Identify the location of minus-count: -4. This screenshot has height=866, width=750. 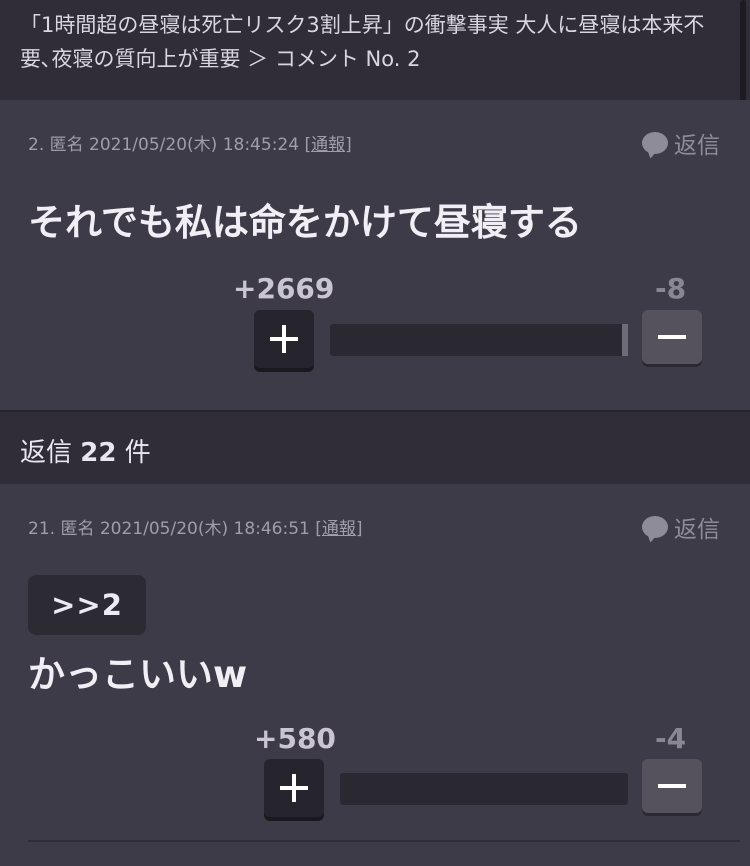
(671, 738).